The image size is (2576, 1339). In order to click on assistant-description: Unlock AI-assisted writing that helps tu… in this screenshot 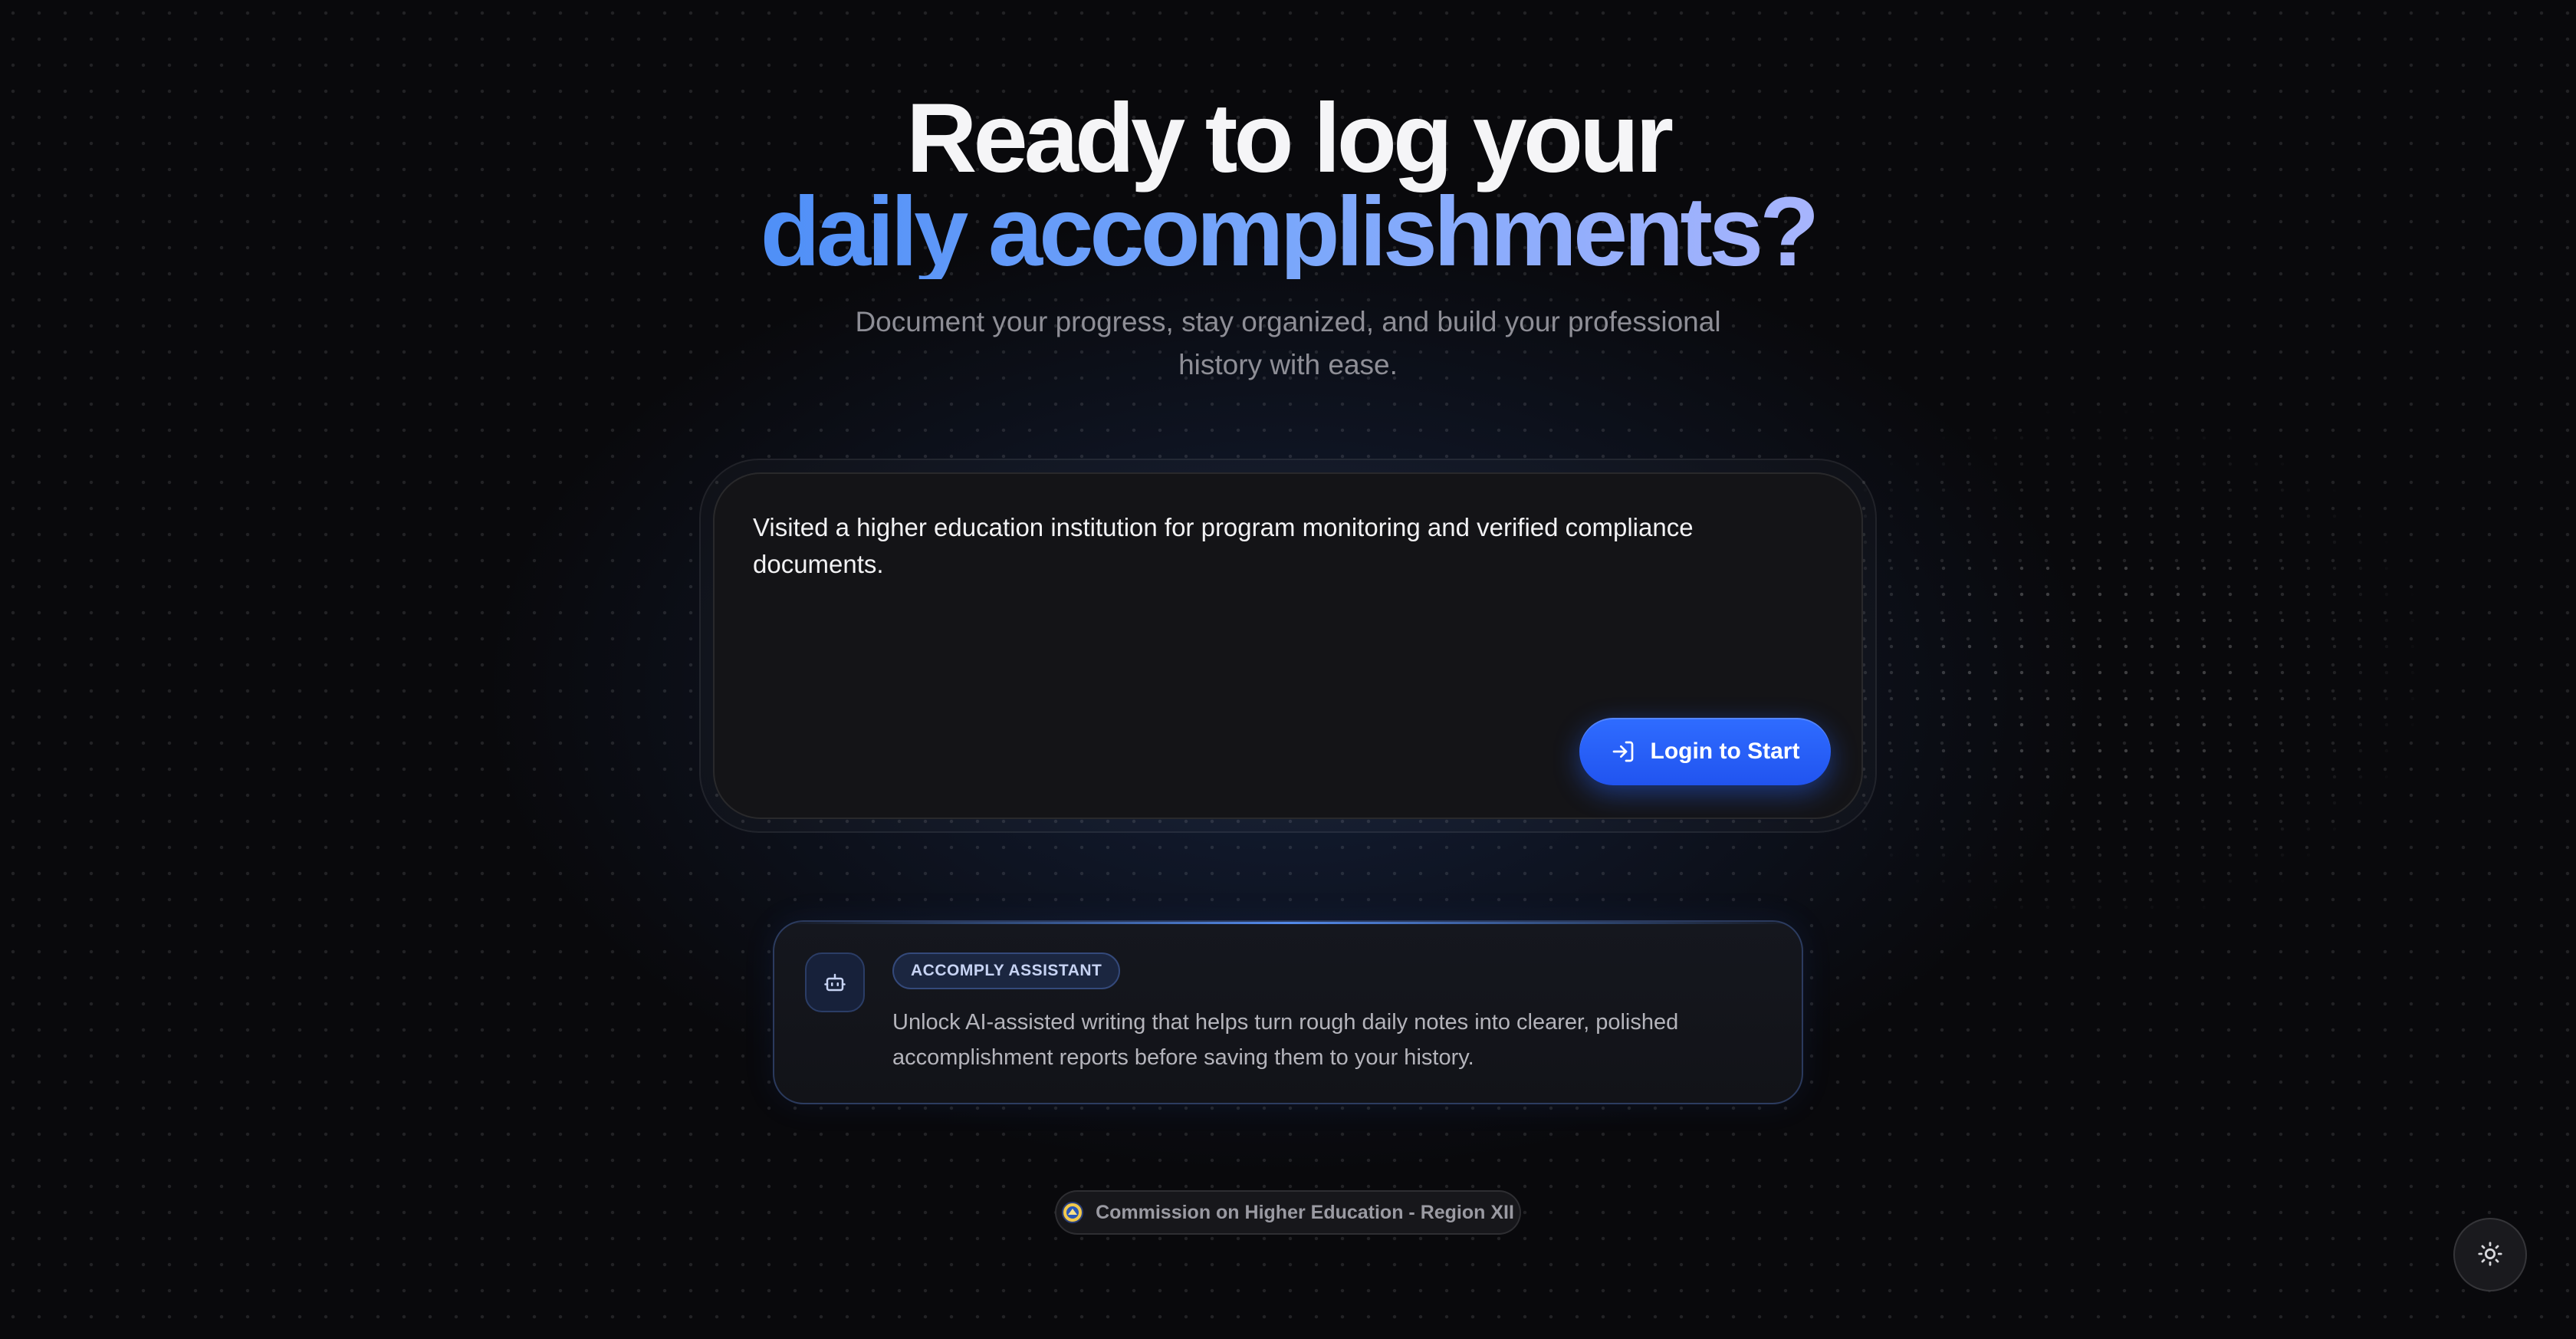, I will do `click(1286, 1040)`.